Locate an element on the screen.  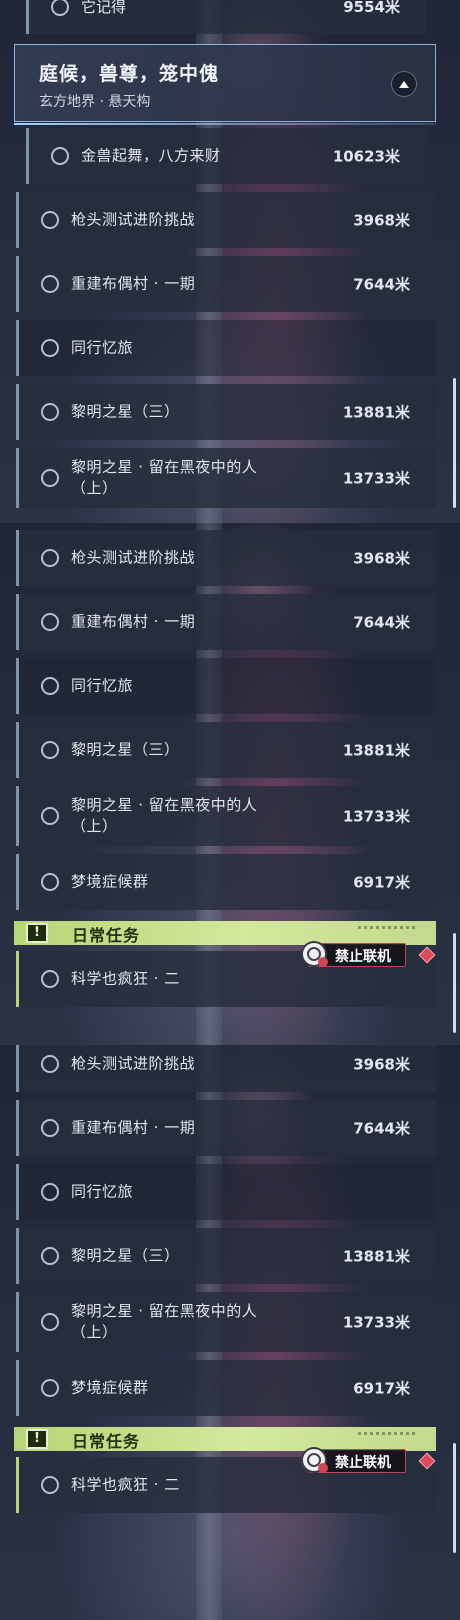
chevron-up-icon is located at coordinates (404, 84).